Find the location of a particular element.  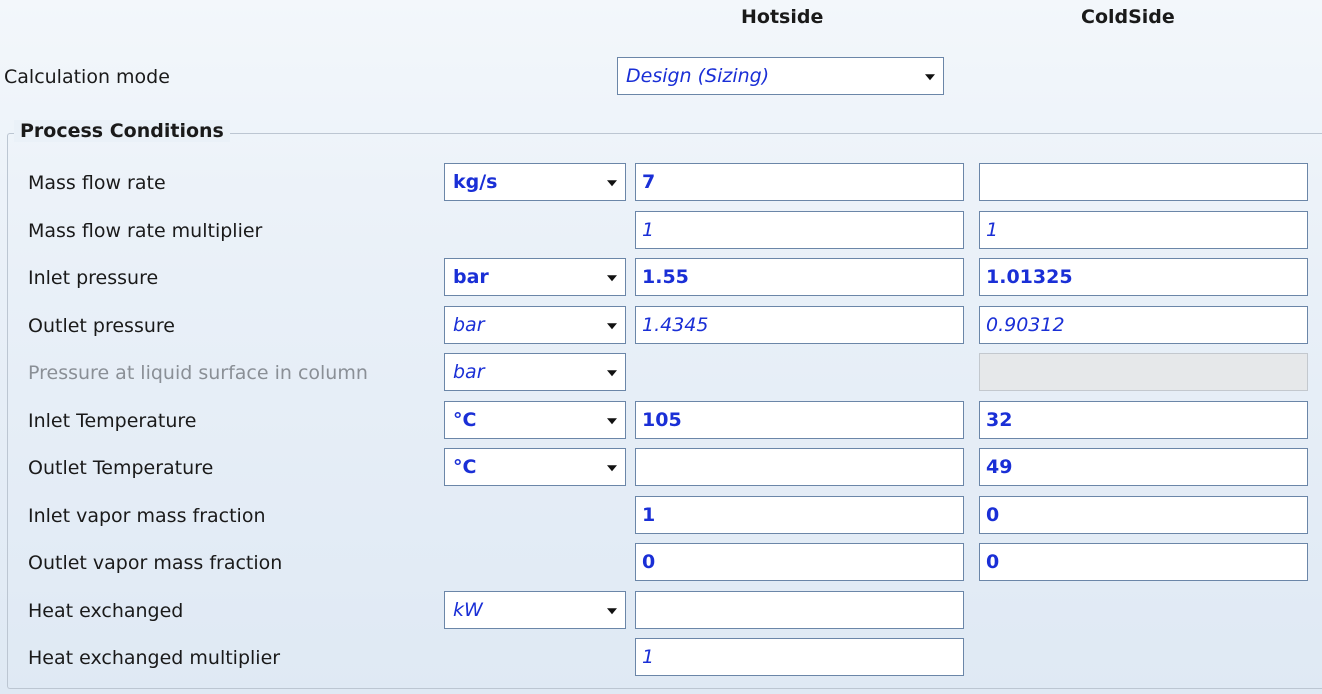

heat-exchanged-unit-select: kW is located at coordinates (535, 610).